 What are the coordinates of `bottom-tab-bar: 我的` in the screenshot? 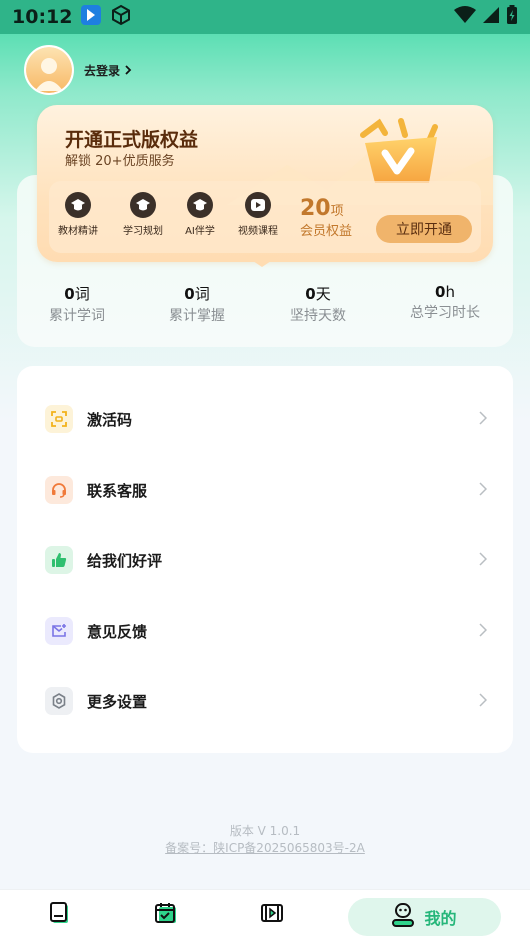 It's located at (265, 915).